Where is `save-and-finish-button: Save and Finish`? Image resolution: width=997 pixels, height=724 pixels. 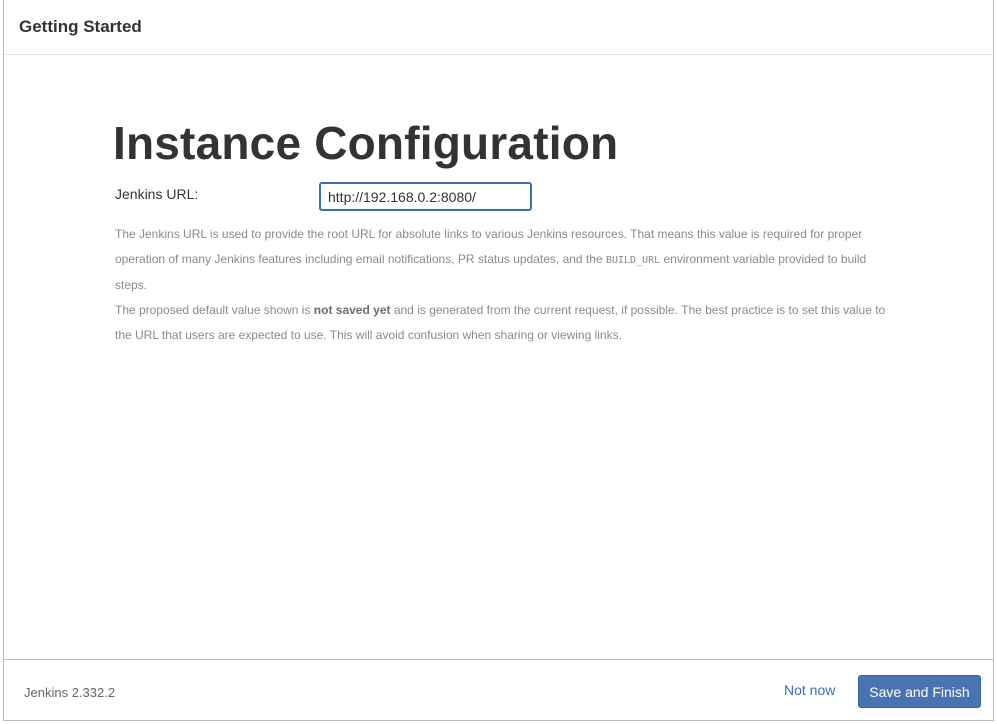
save-and-finish-button: Save and Finish is located at coordinates (919, 691).